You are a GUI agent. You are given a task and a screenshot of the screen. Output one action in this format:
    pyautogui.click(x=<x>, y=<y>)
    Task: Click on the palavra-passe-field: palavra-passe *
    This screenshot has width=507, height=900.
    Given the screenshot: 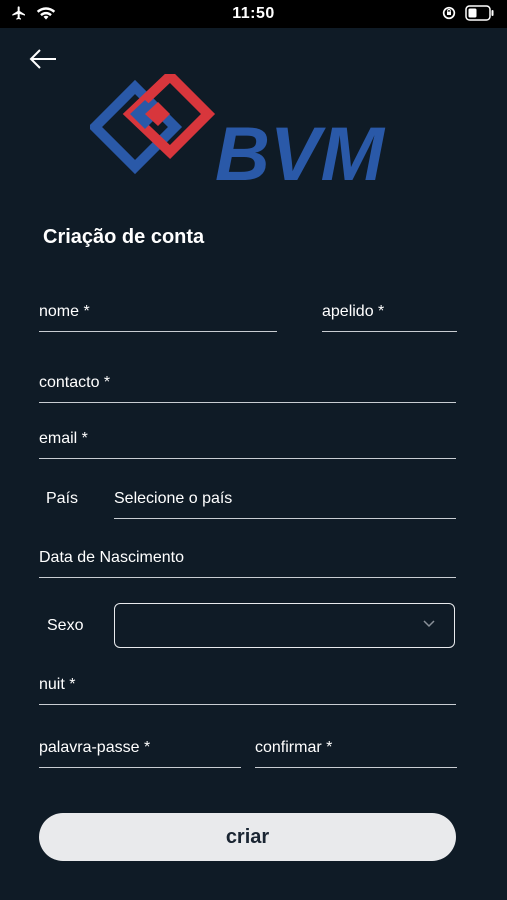 What is the action you would take?
    pyautogui.click(x=140, y=753)
    